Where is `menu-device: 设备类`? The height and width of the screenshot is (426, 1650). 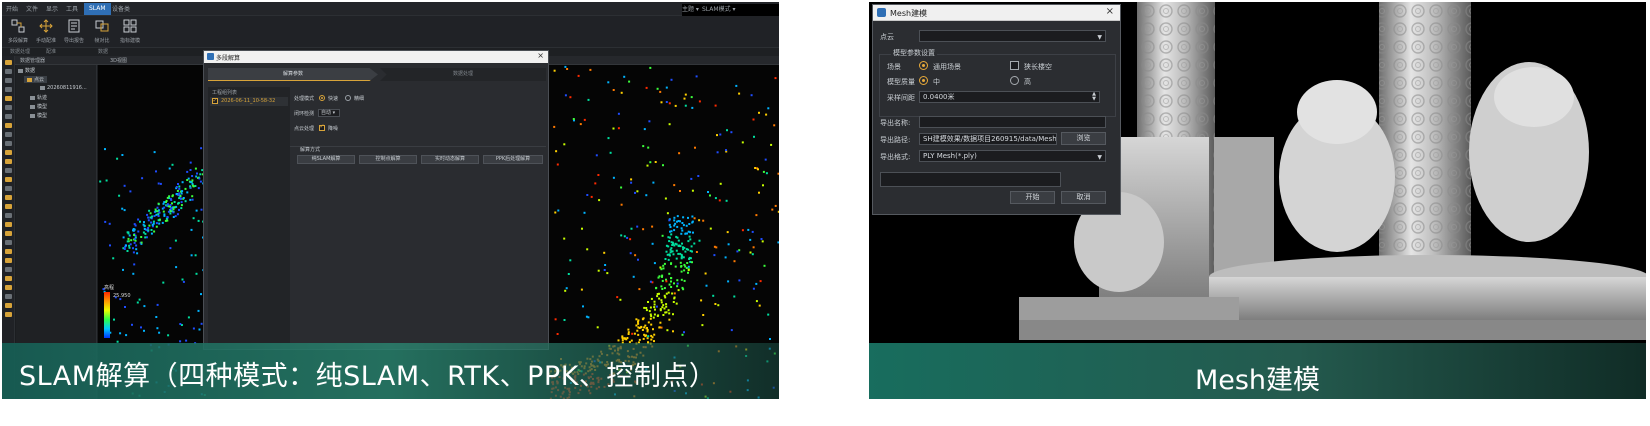 menu-device: 设备类 is located at coordinates (121, 8).